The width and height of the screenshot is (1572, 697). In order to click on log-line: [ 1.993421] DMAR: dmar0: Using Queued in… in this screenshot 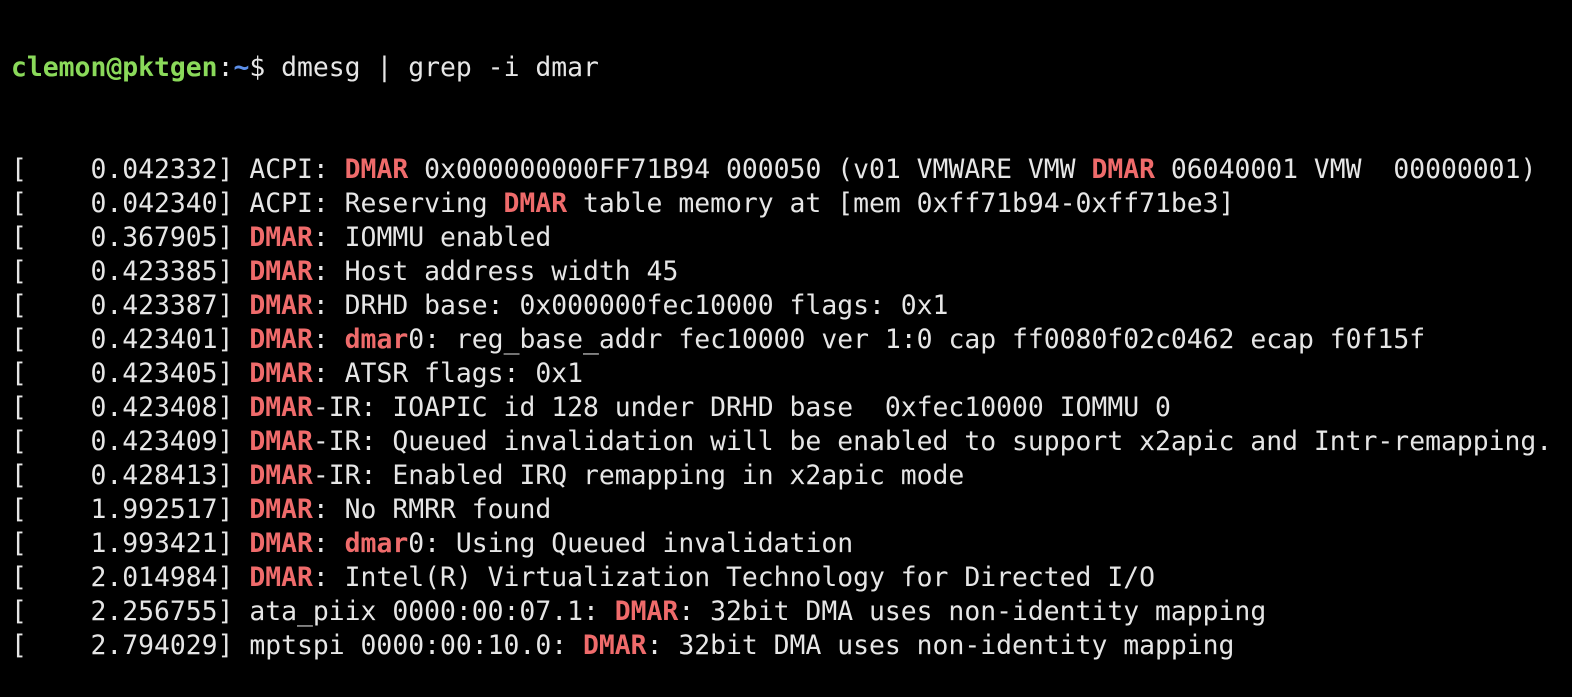, I will do `click(791, 544)`.